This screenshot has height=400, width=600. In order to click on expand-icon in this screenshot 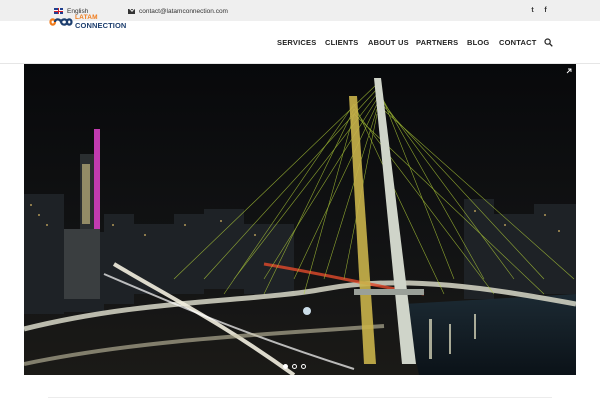, I will do `click(568, 71)`.